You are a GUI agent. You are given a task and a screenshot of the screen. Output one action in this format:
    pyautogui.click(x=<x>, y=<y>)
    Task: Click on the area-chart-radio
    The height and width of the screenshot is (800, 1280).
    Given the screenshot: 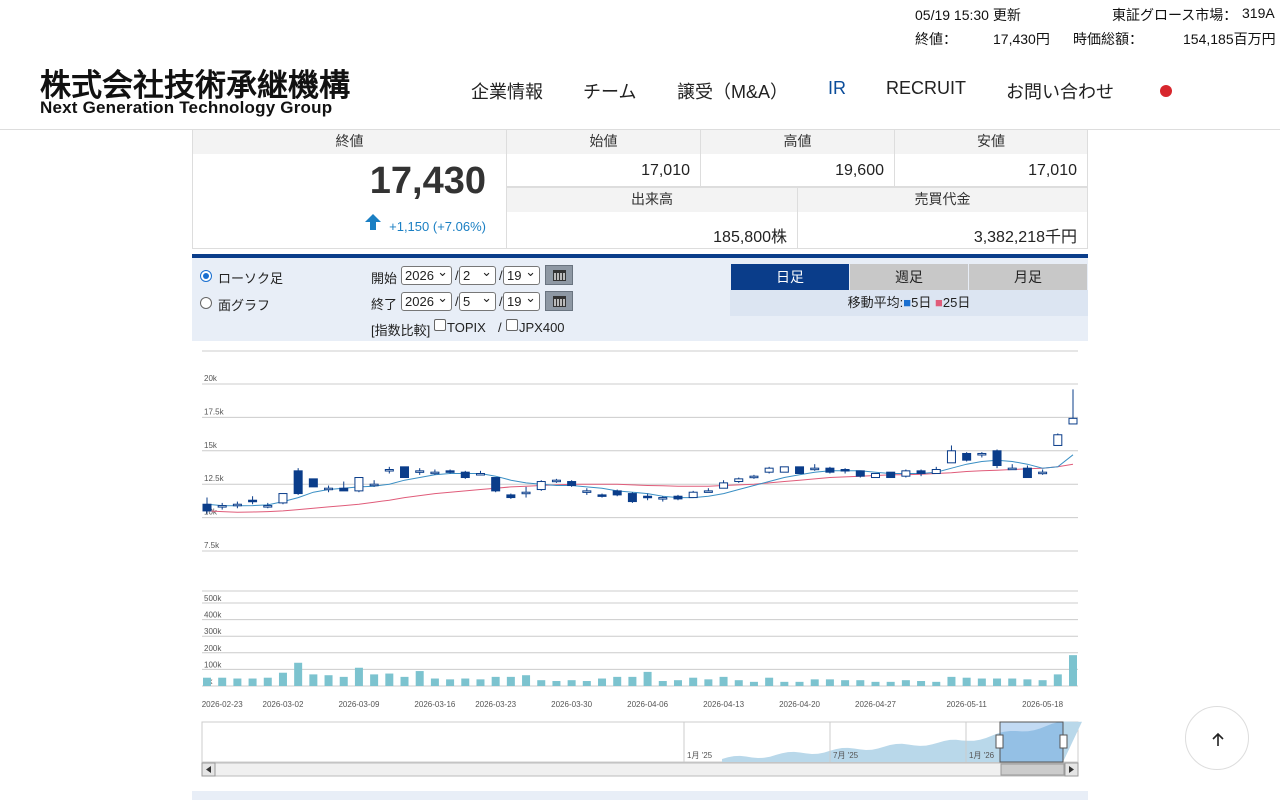 What is the action you would take?
    pyautogui.click(x=206, y=303)
    